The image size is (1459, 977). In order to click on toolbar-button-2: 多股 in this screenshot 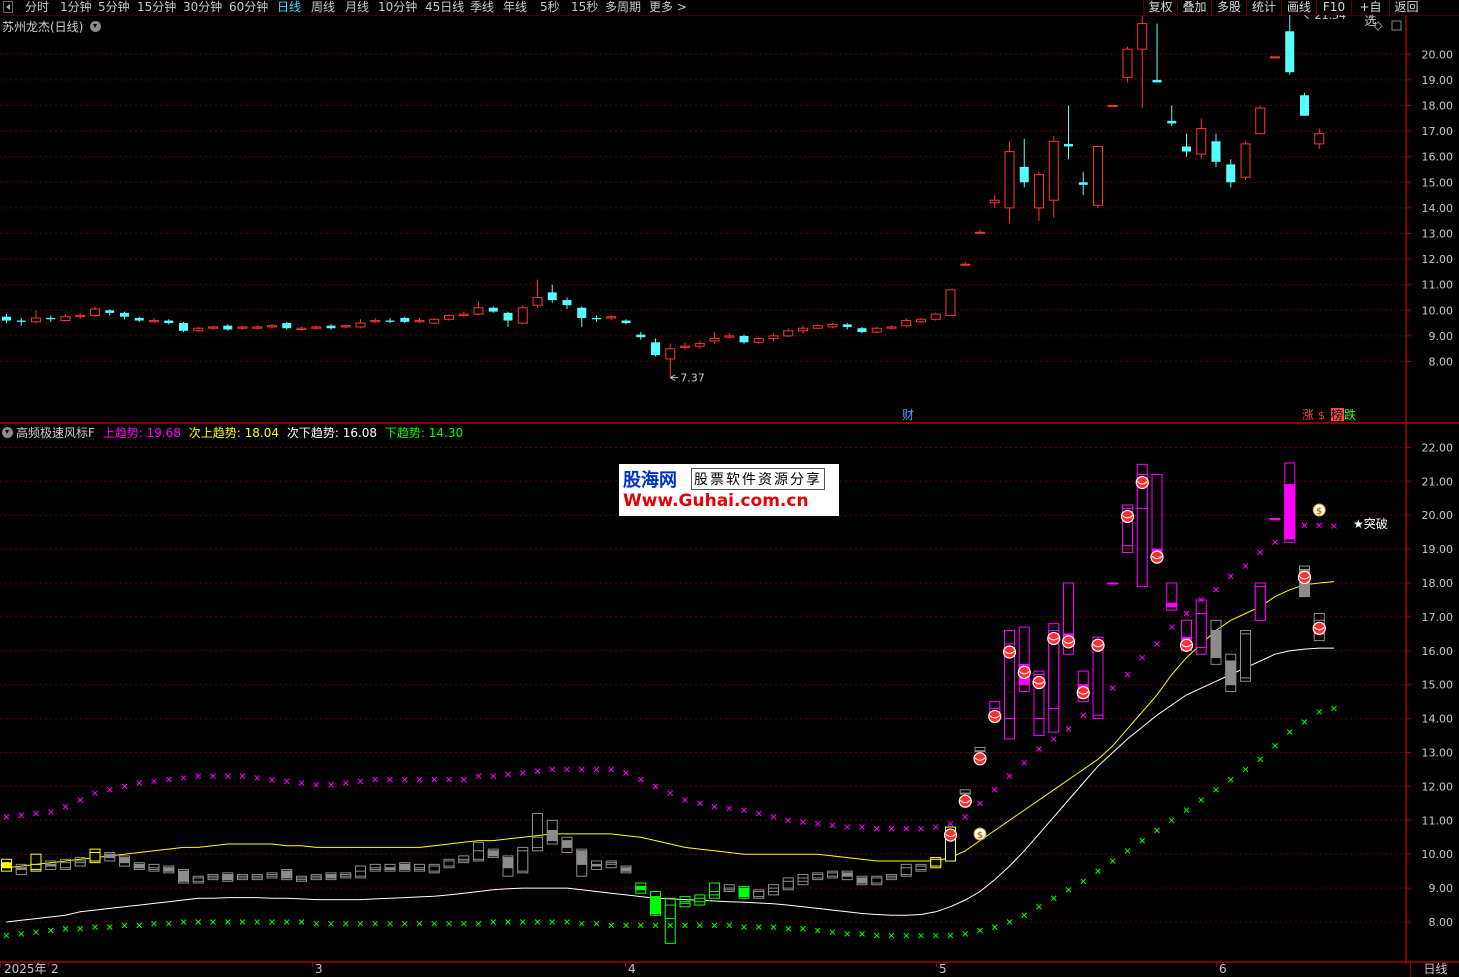, I will do `click(1228, 7)`.